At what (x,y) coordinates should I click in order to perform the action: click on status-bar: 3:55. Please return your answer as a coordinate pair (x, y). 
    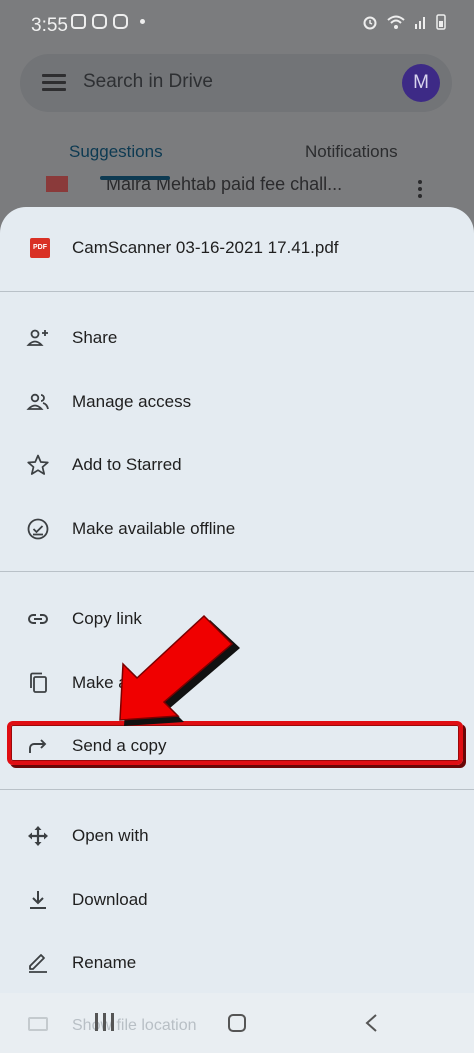
    Looking at the image, I should click on (237, 25).